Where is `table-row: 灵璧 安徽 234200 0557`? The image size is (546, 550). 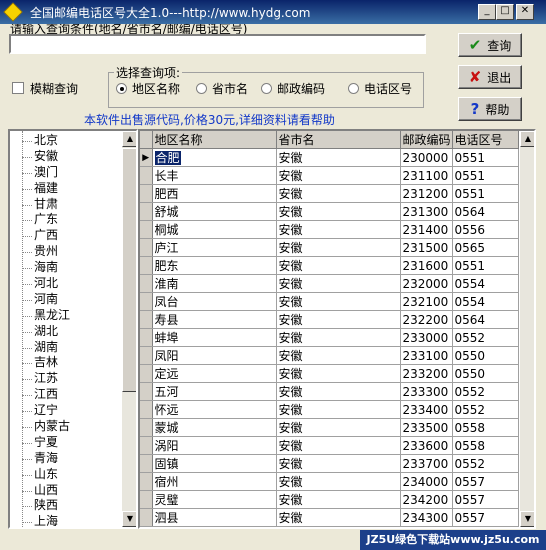
table-row: 灵璧 安徽 234200 0557 is located at coordinates (329, 499).